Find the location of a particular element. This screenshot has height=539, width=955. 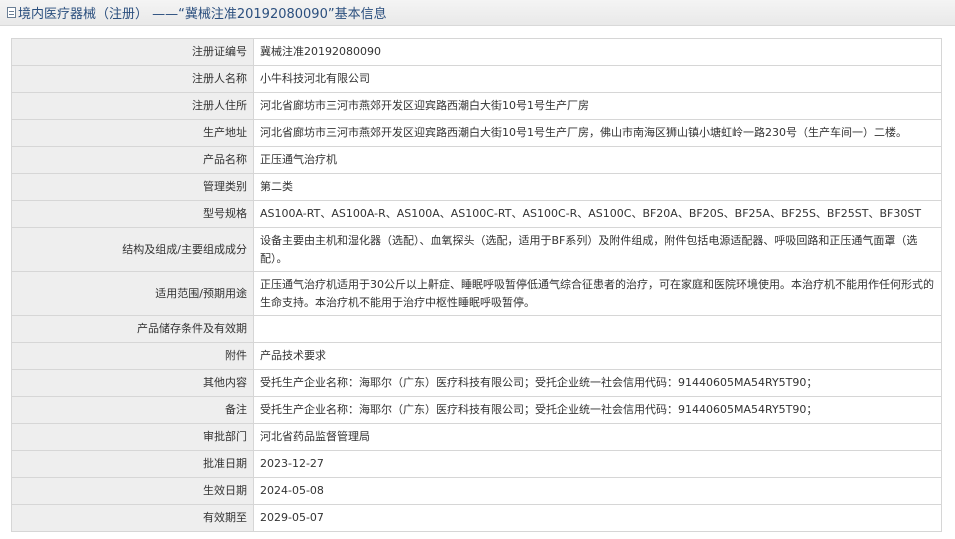

table-row: 有效期至 2029-05-07 is located at coordinates (476, 518).